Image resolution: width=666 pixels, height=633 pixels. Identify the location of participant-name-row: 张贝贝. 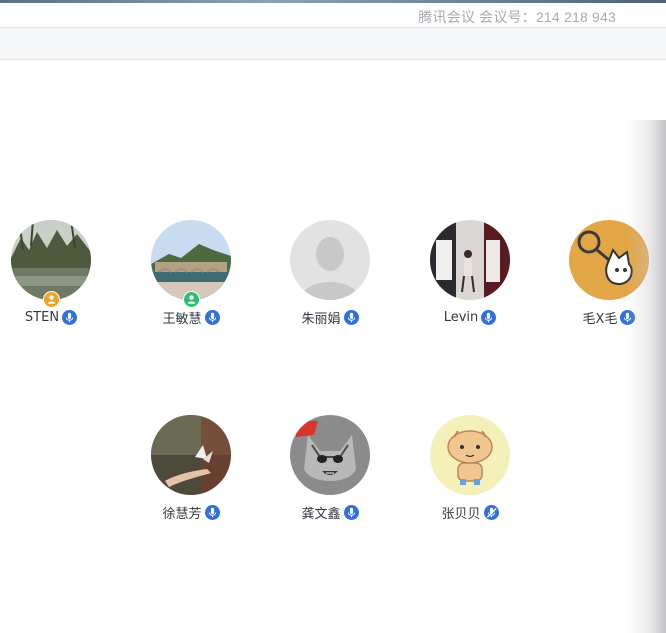
(470, 512).